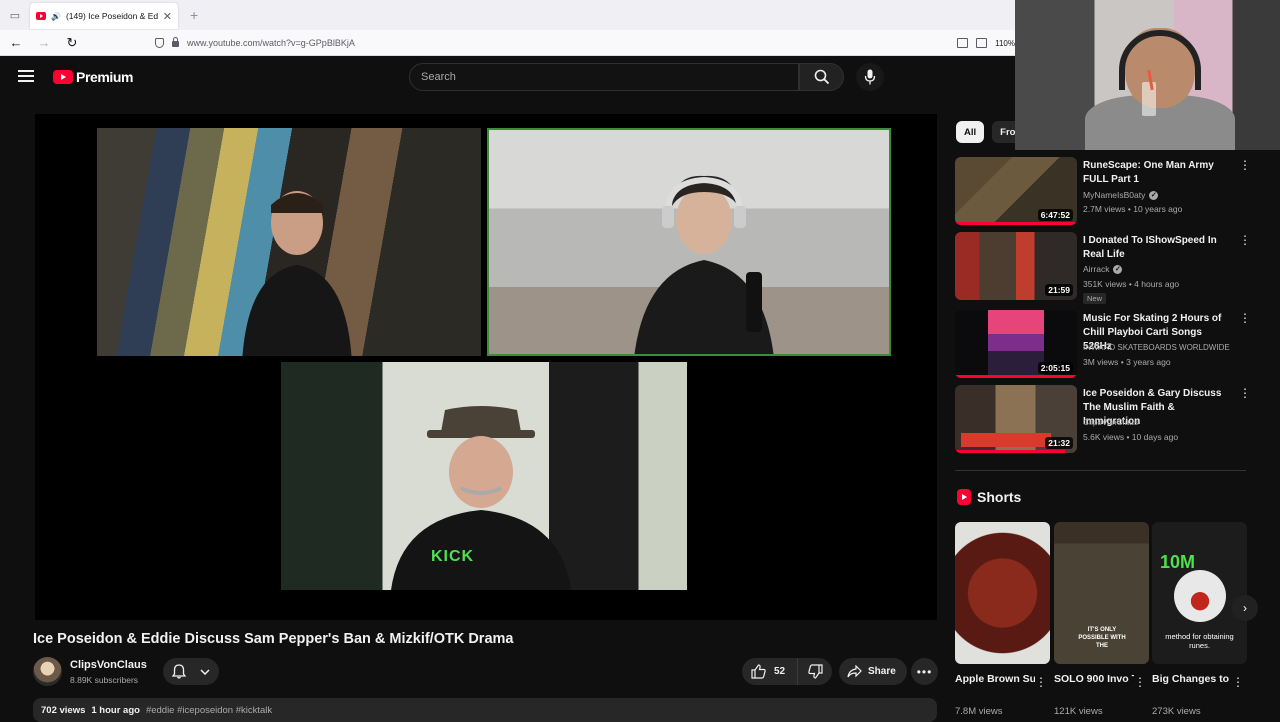 Image resolution: width=1280 pixels, height=722 pixels. I want to click on channel-name: MyNameIsB0aty ✓, so click(1121, 195).